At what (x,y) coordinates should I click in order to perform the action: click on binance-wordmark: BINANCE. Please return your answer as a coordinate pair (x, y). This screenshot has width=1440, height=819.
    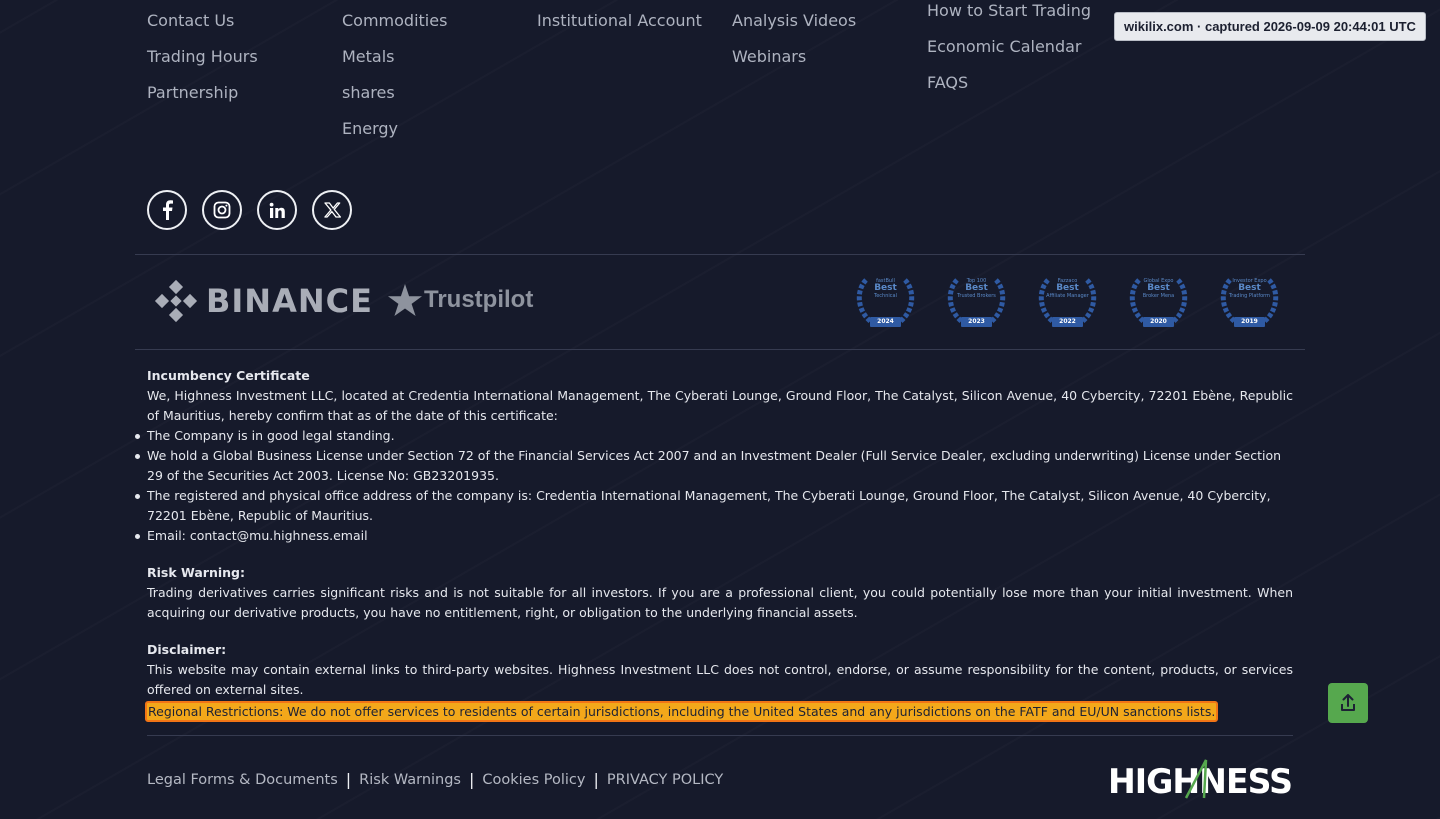
    Looking at the image, I should click on (289, 301).